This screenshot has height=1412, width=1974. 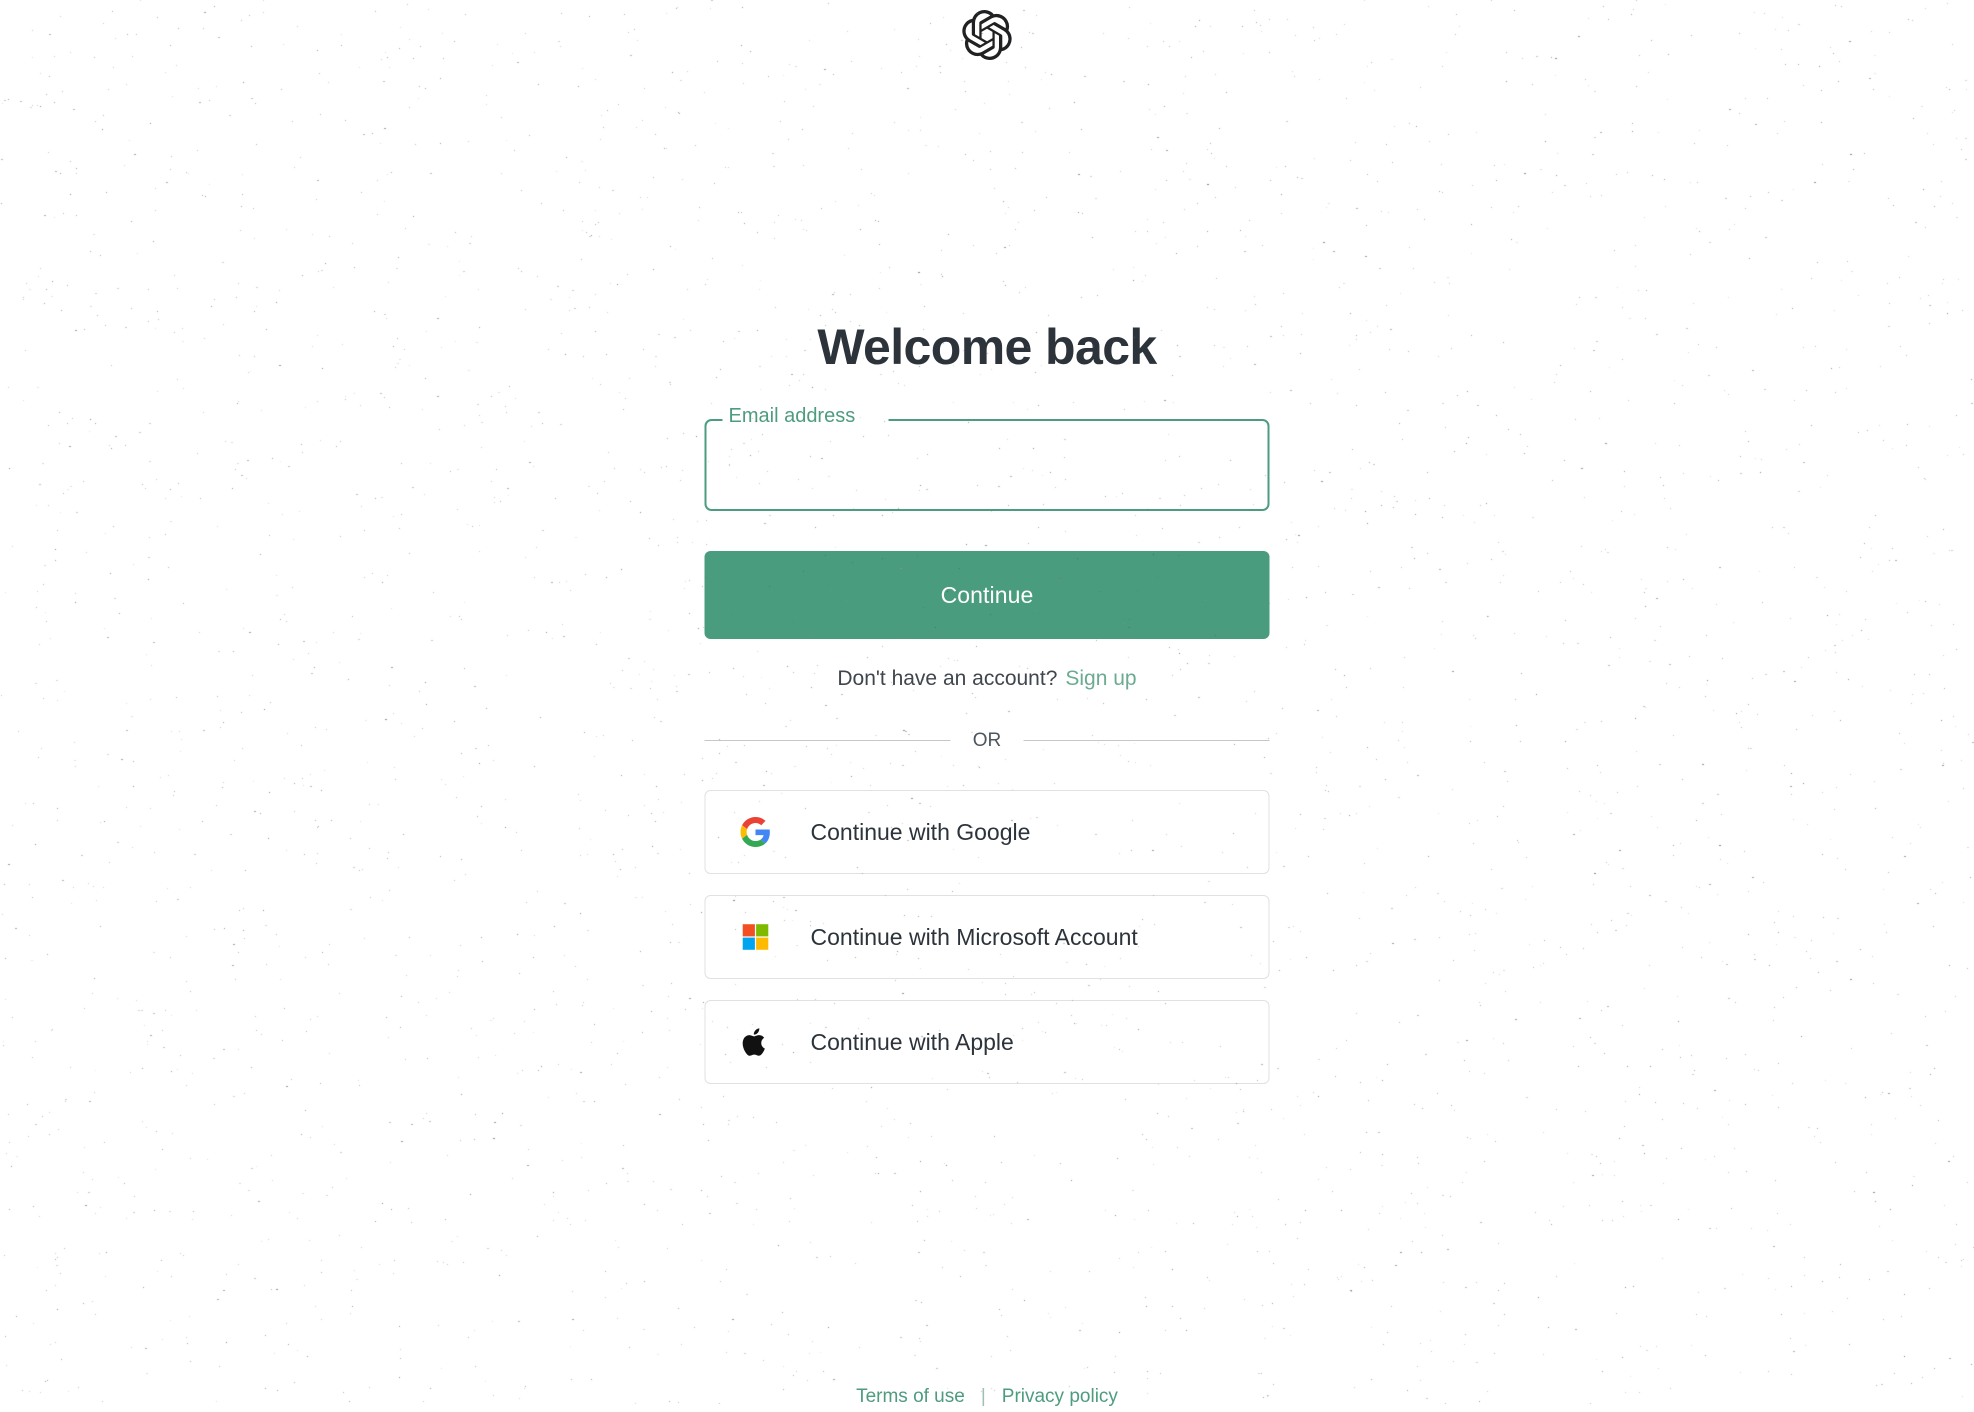 I want to click on continue-with-apple-button: Continue with Apple, so click(x=987, y=1042).